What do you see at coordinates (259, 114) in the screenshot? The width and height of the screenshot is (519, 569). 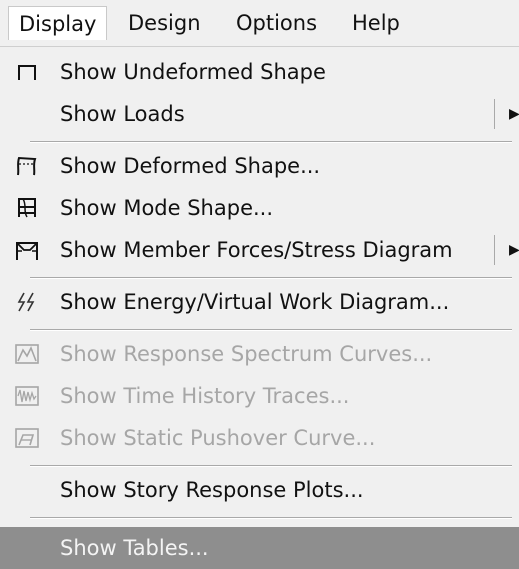 I see `menu-item-show-loads: Show Loads ▶` at bounding box center [259, 114].